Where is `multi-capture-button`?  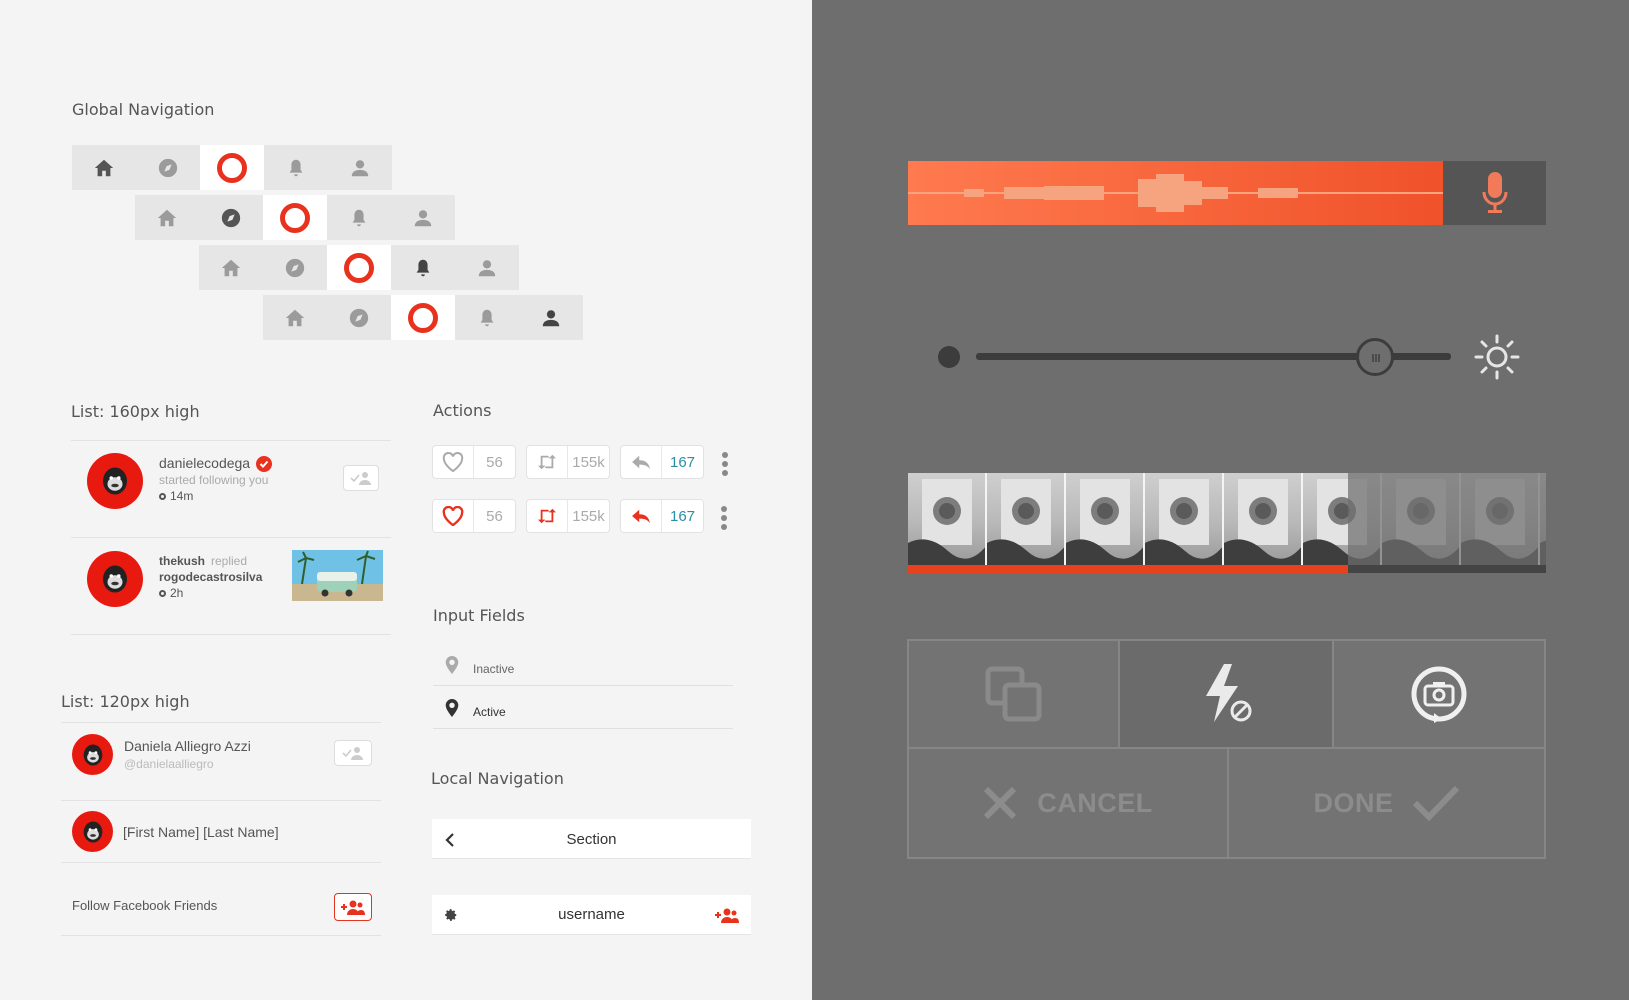
multi-capture-button is located at coordinates (1013, 694).